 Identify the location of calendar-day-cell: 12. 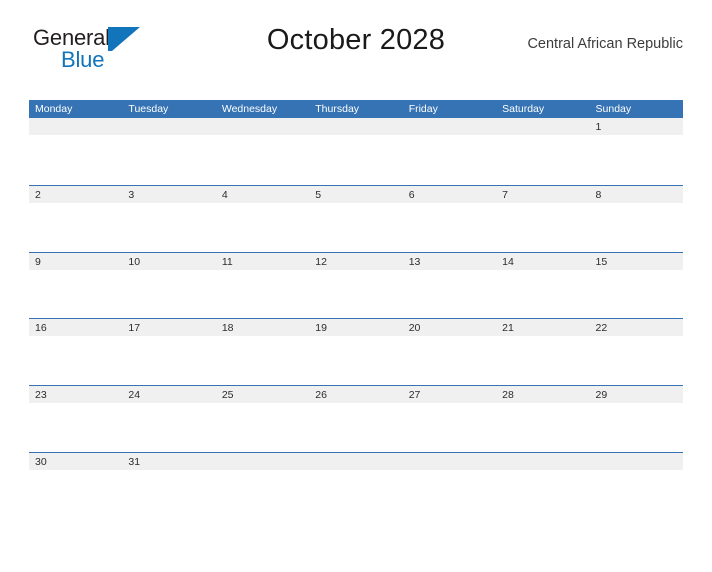
(356, 285).